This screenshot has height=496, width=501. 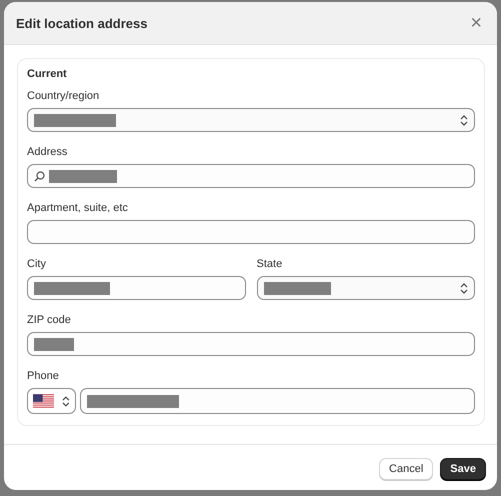 I want to click on field-label: Address, so click(x=47, y=152).